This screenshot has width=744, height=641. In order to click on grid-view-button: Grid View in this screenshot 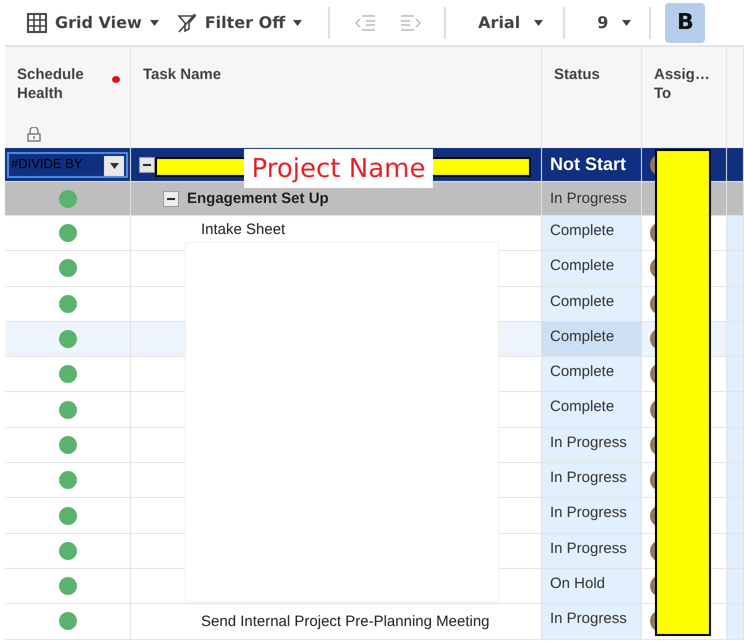, I will do `click(98, 22)`.